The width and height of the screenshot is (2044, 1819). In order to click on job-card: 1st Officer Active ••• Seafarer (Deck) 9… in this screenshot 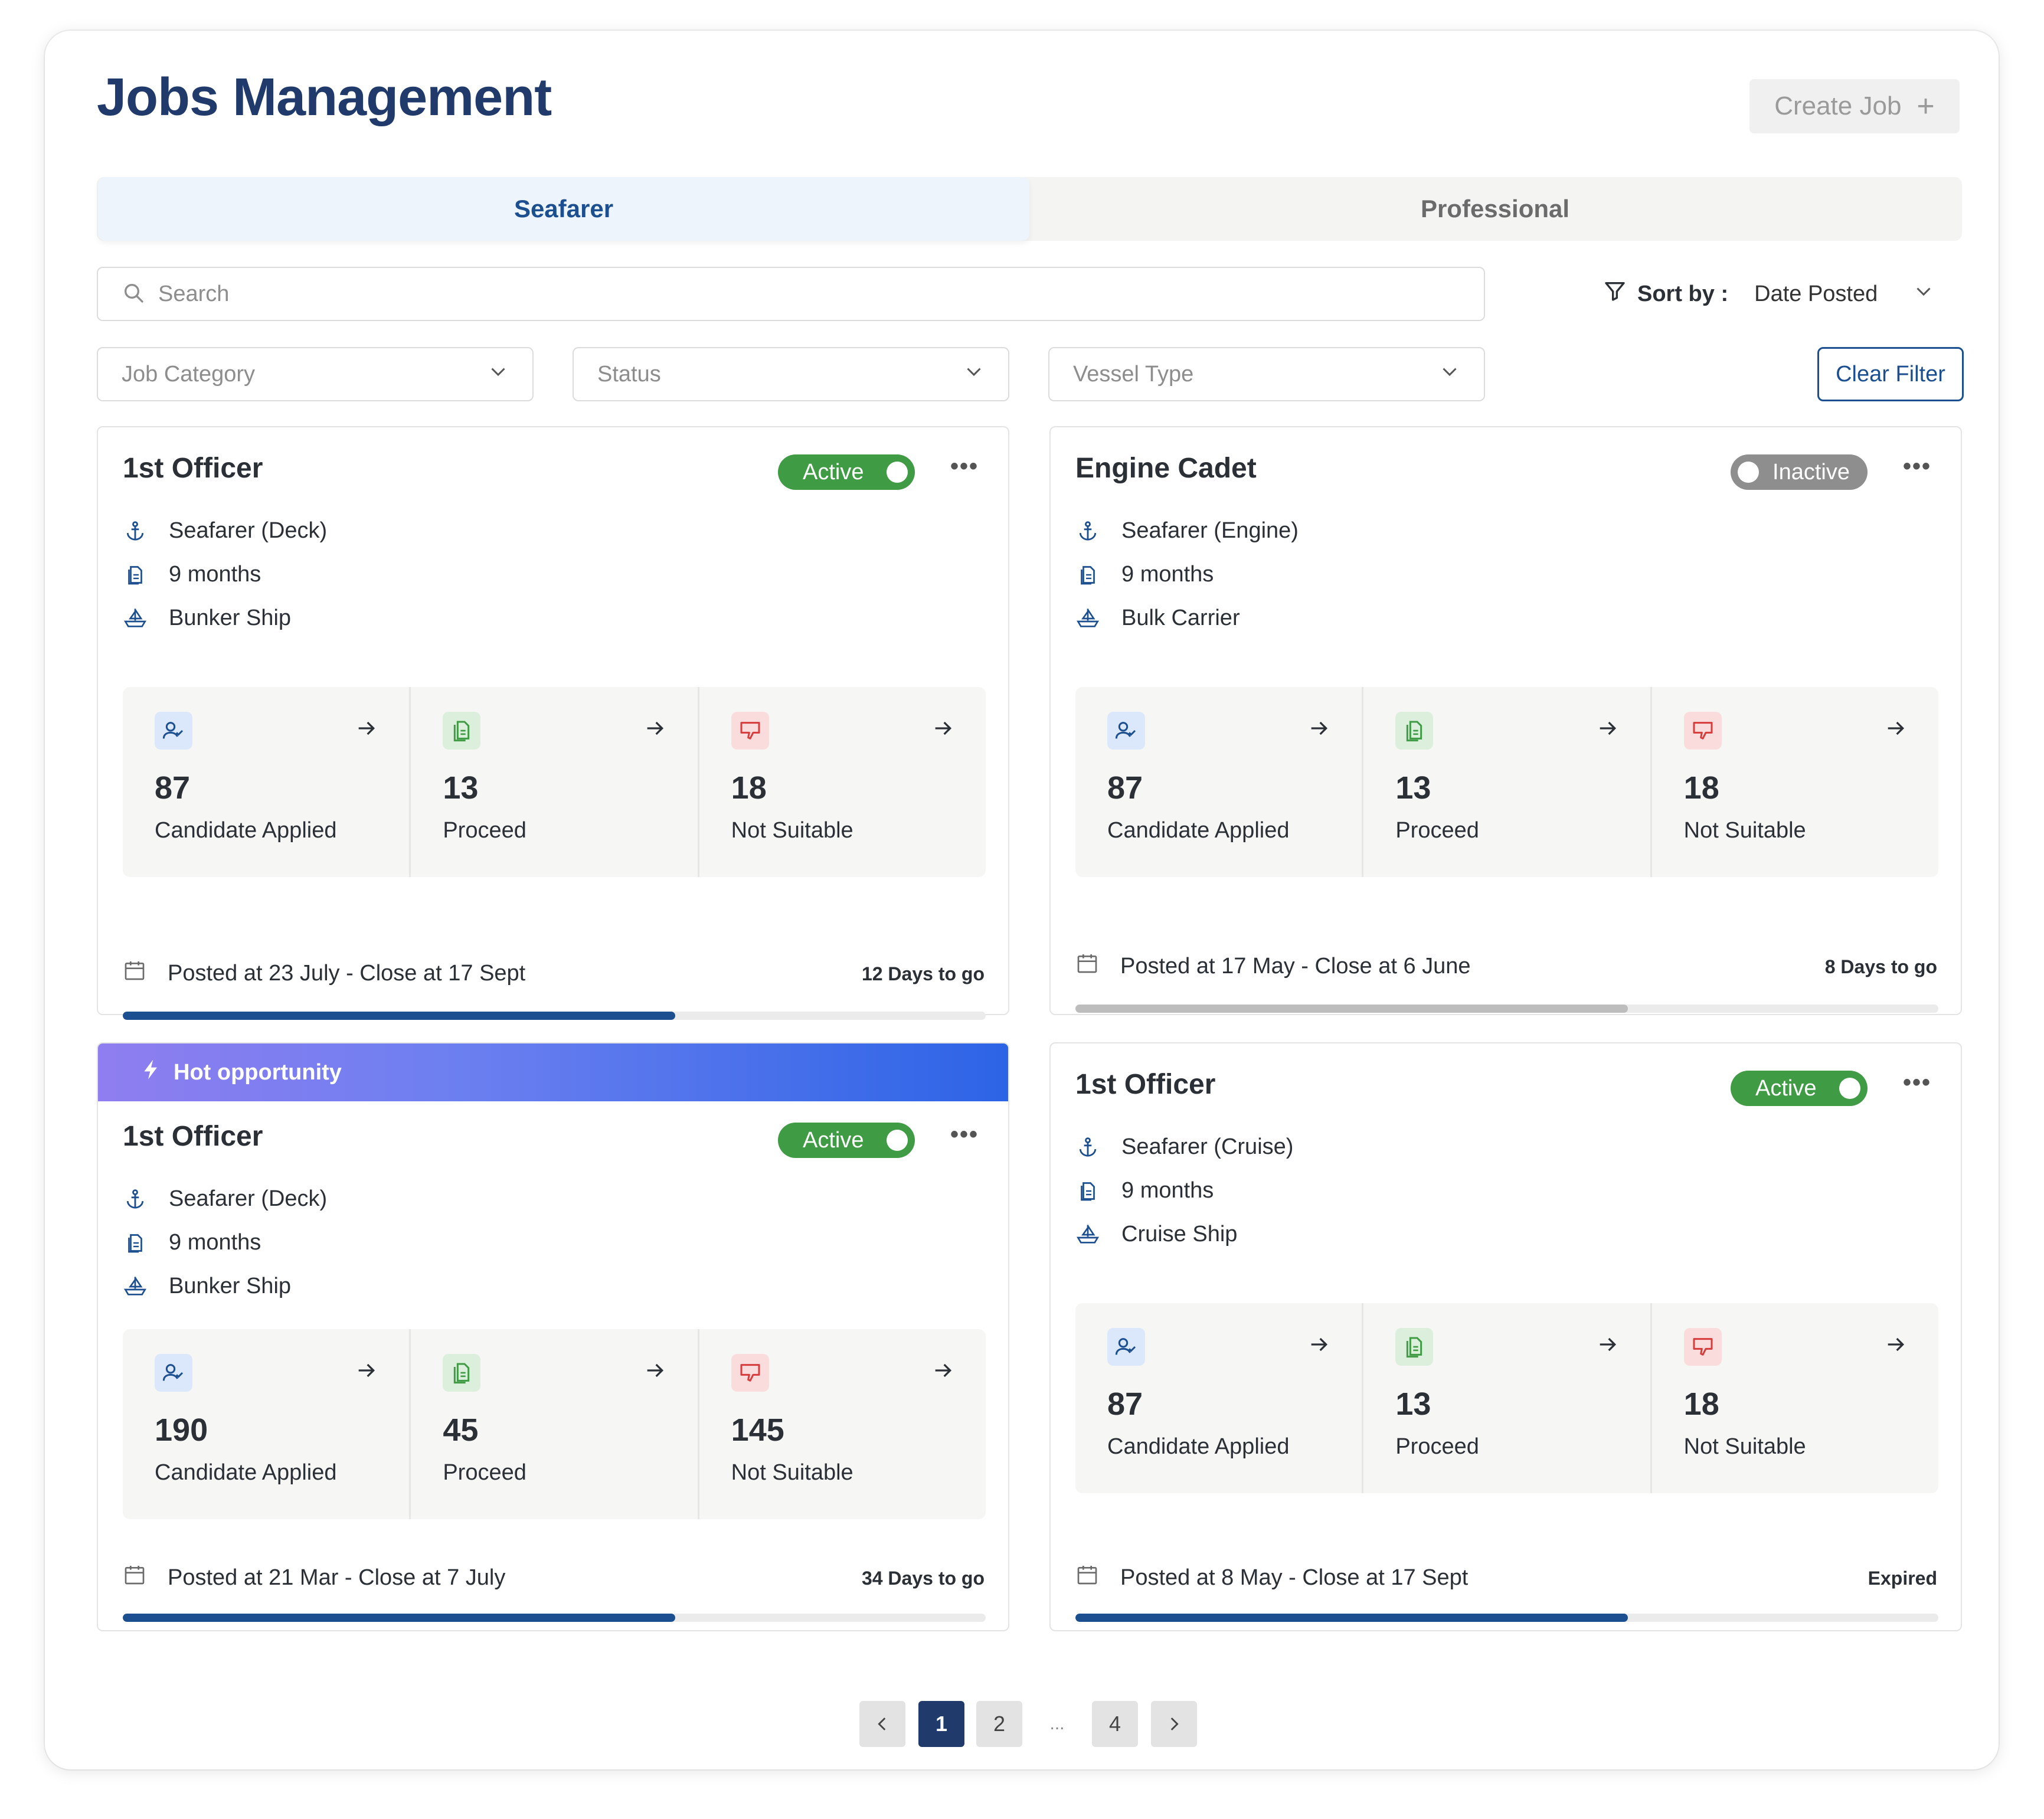, I will do `click(553, 723)`.